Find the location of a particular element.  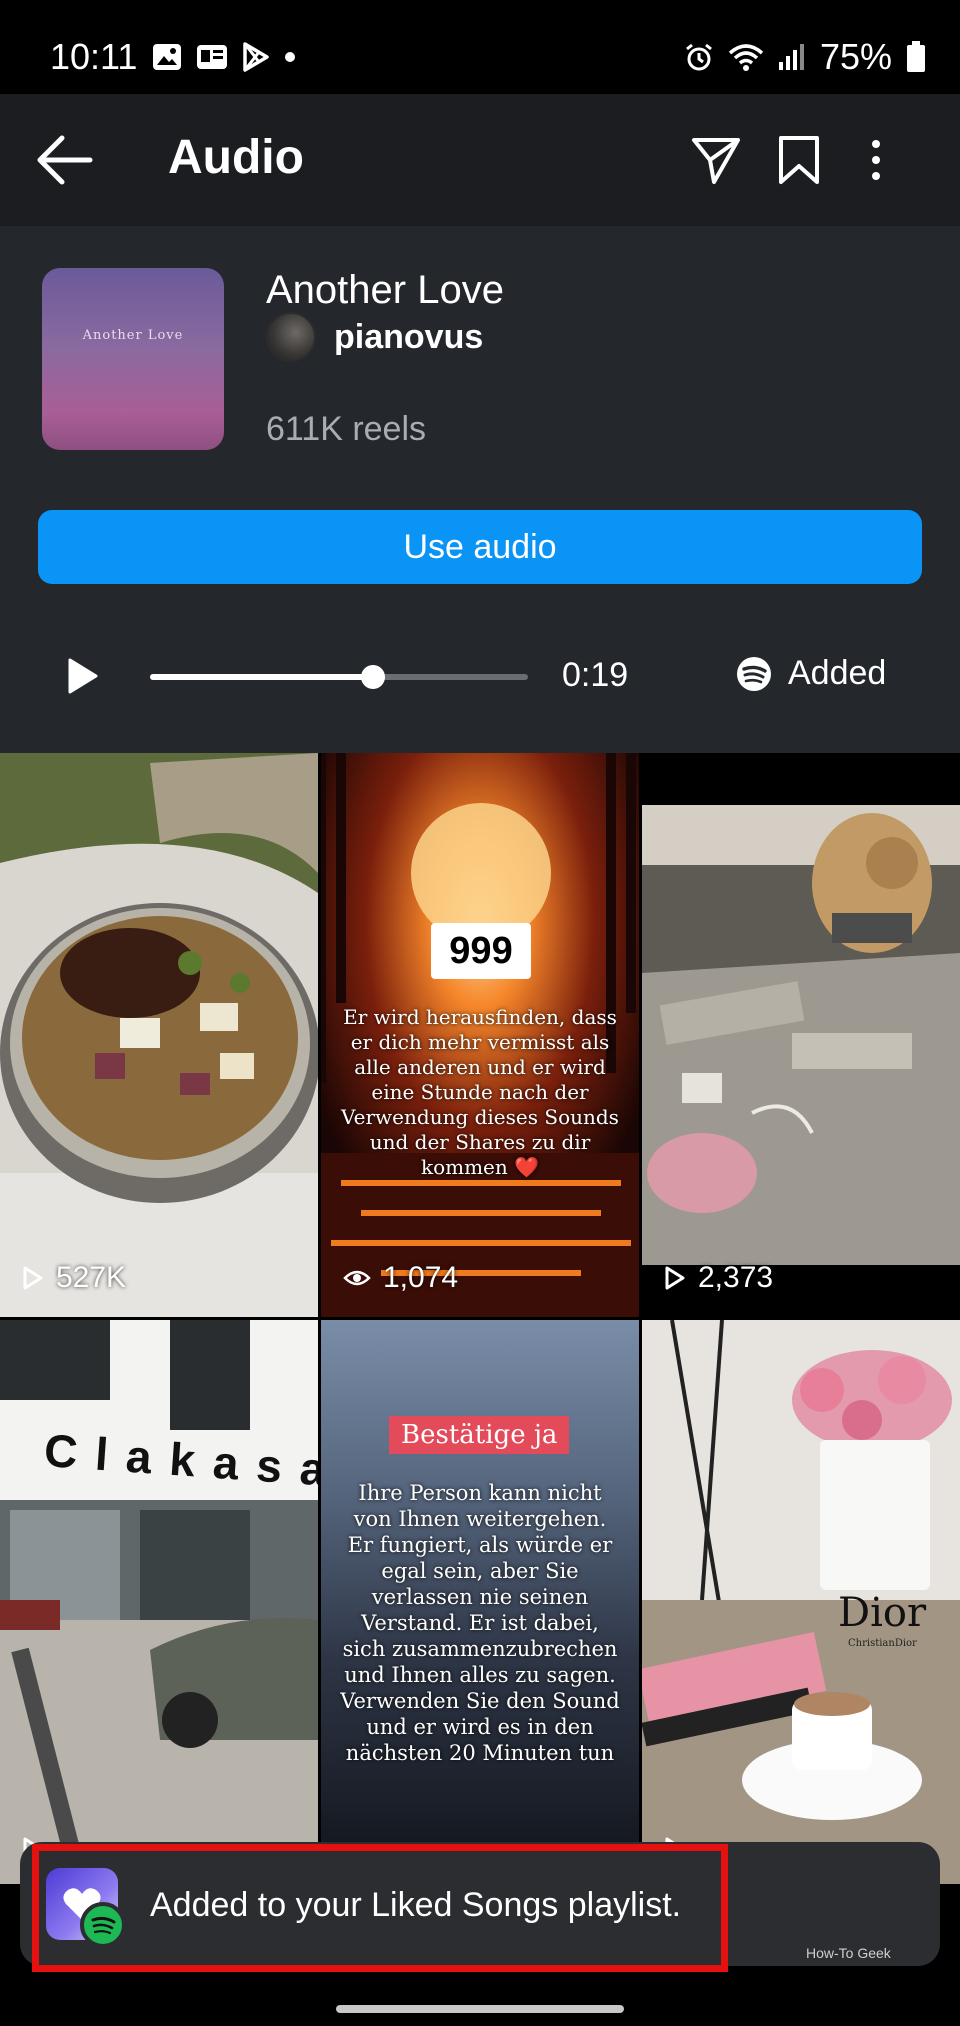

navigation-bar is located at coordinates (480, 2001).